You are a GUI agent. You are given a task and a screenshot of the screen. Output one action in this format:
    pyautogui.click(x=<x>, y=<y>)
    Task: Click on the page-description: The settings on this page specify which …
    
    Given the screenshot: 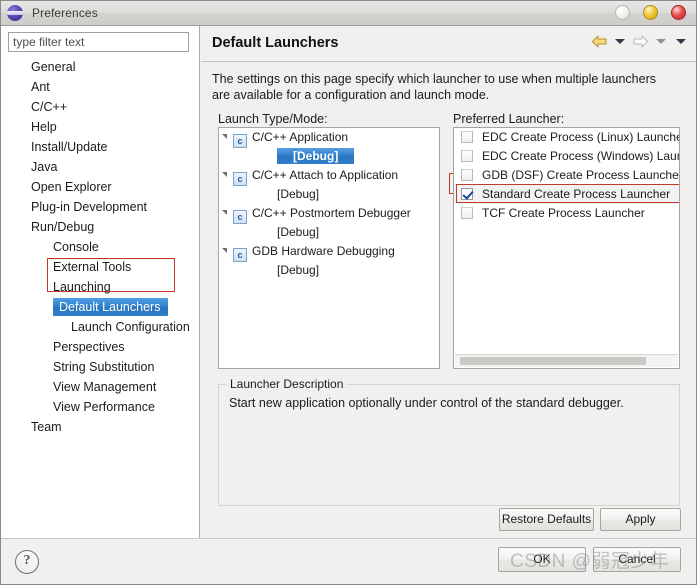 What is the action you would take?
    pyautogui.click(x=434, y=87)
    